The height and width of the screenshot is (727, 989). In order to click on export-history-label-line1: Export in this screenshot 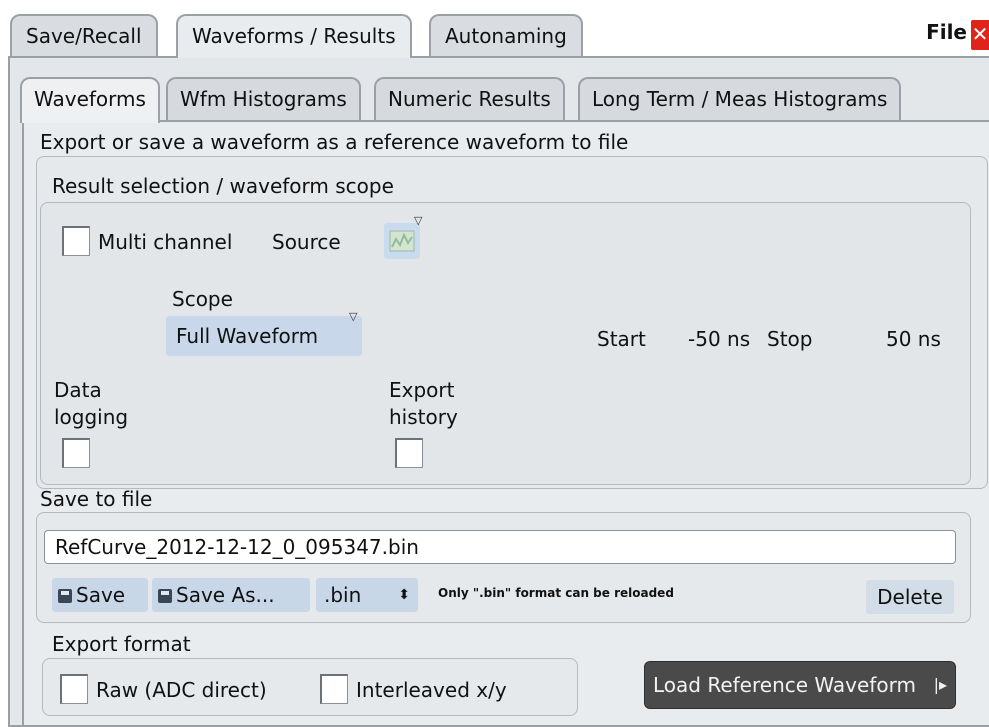, I will do `click(422, 390)`.